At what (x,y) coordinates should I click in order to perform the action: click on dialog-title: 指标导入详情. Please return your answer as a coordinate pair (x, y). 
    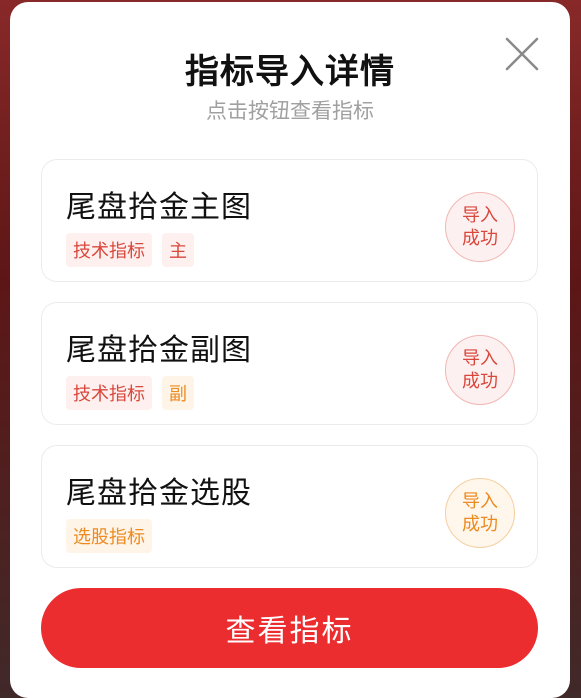
    Looking at the image, I should click on (290, 72).